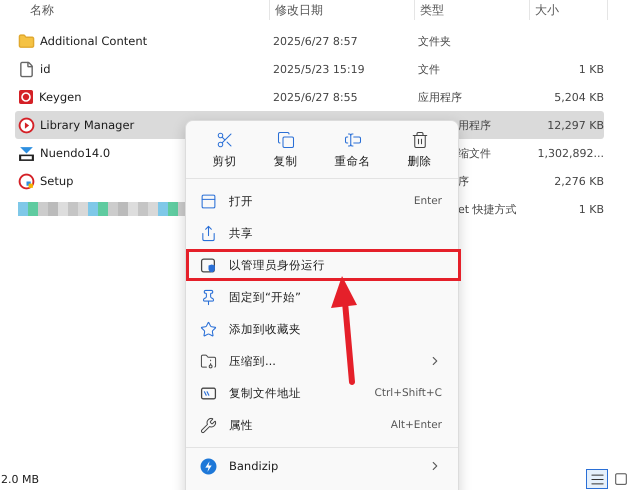 The width and height of the screenshot is (636, 490). Describe the element at coordinates (463, 181) in the screenshot. I see `file-type: 序` at that location.